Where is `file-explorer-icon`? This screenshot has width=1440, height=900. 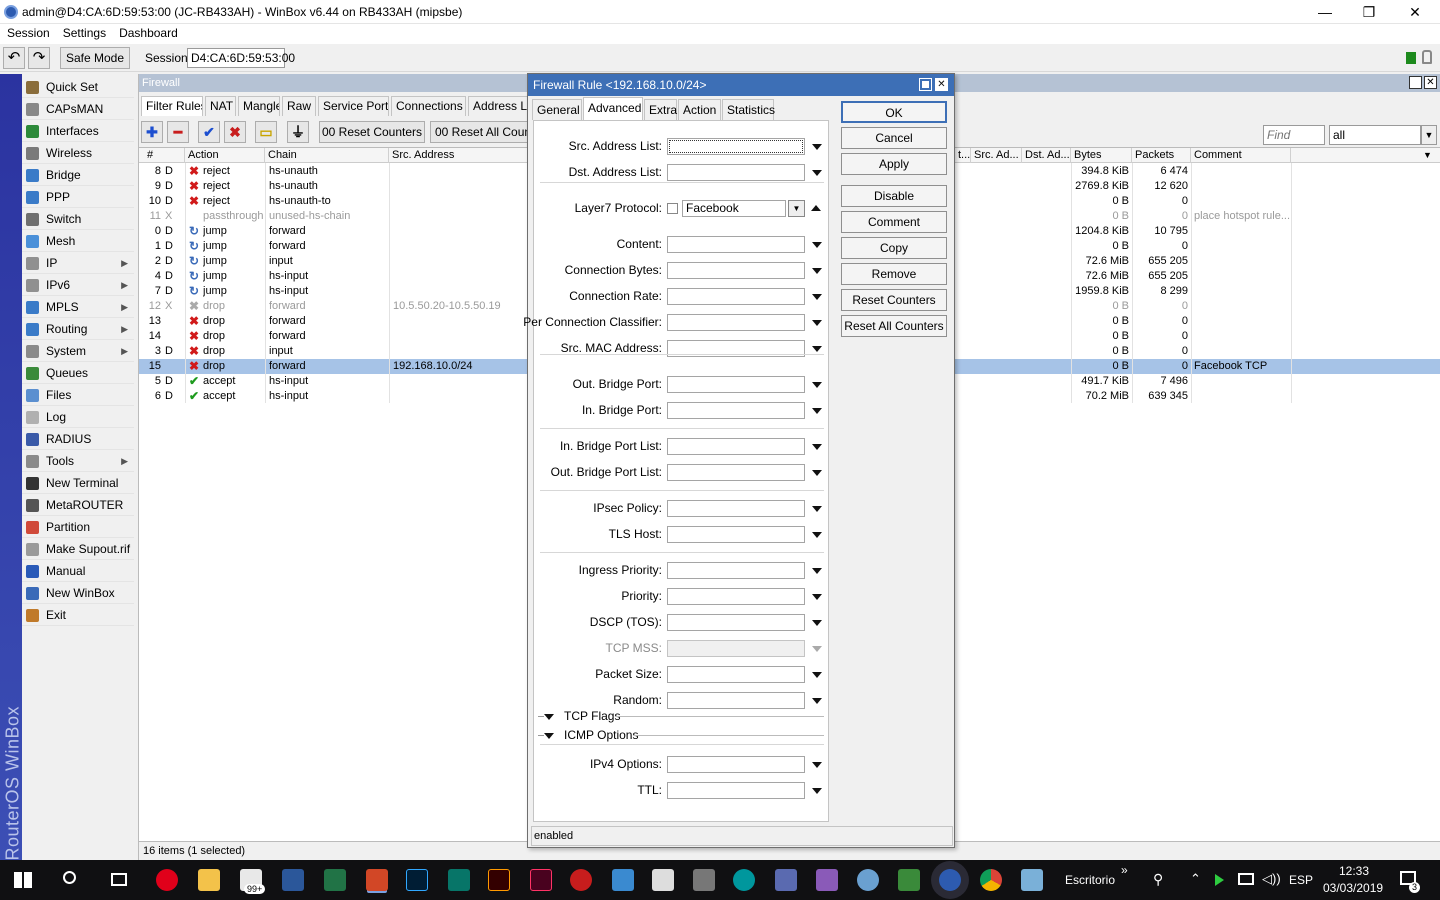 file-explorer-icon is located at coordinates (209, 880).